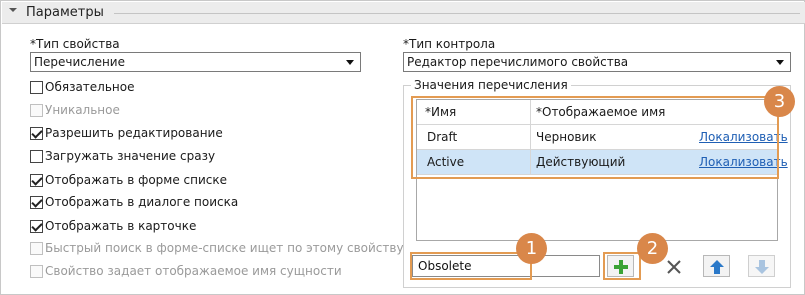 The height and width of the screenshot is (295, 805). Describe the element at coordinates (142, 202) in the screenshot. I see `checkbox-label: Отображать в диалоге поиска` at that location.